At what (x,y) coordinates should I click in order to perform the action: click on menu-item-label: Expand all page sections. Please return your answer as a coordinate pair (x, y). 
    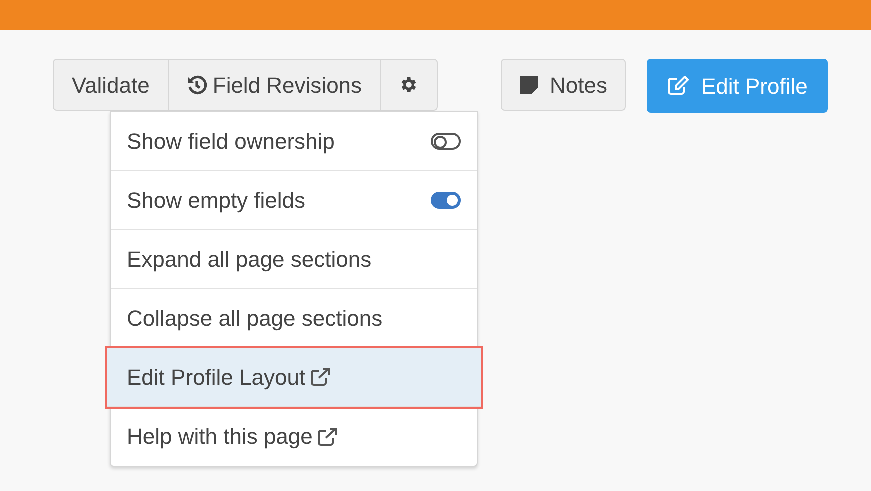
    Looking at the image, I should click on (249, 260).